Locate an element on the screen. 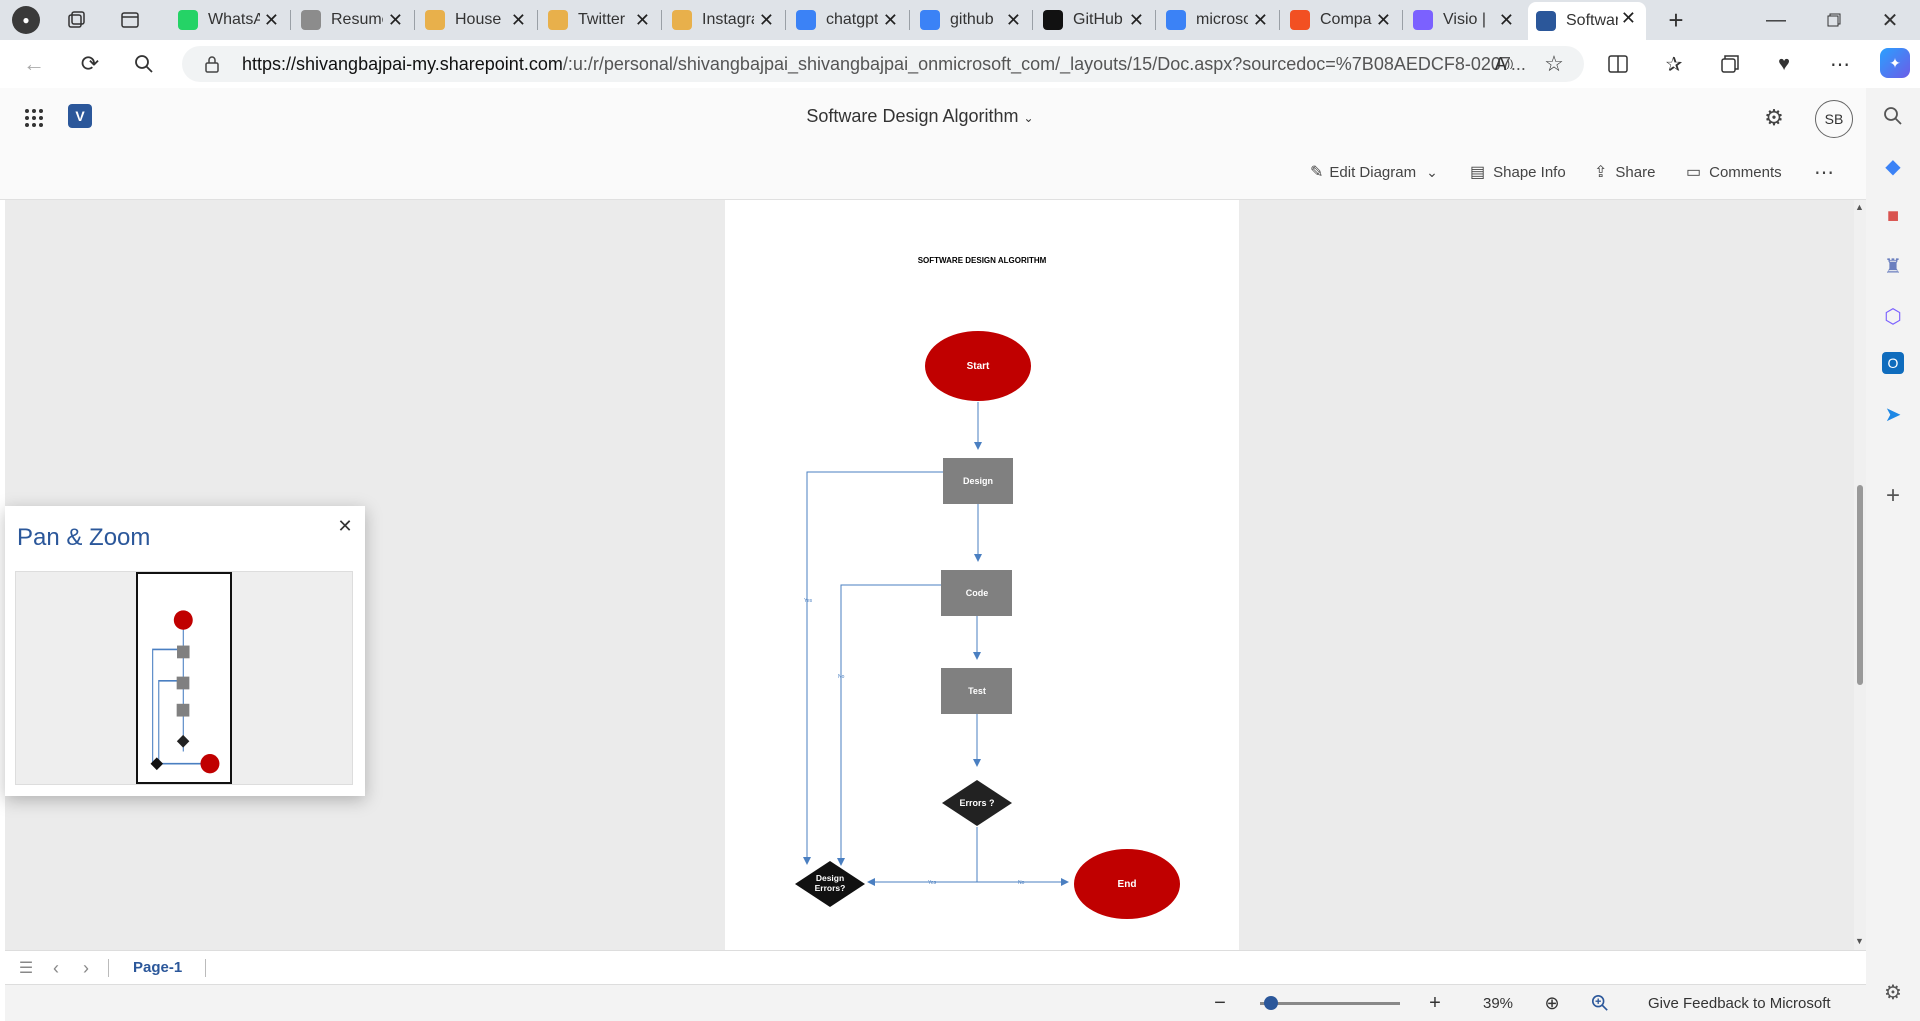 This screenshot has height=1021, width=1920. close-icon: ✕ is located at coordinates (345, 526).